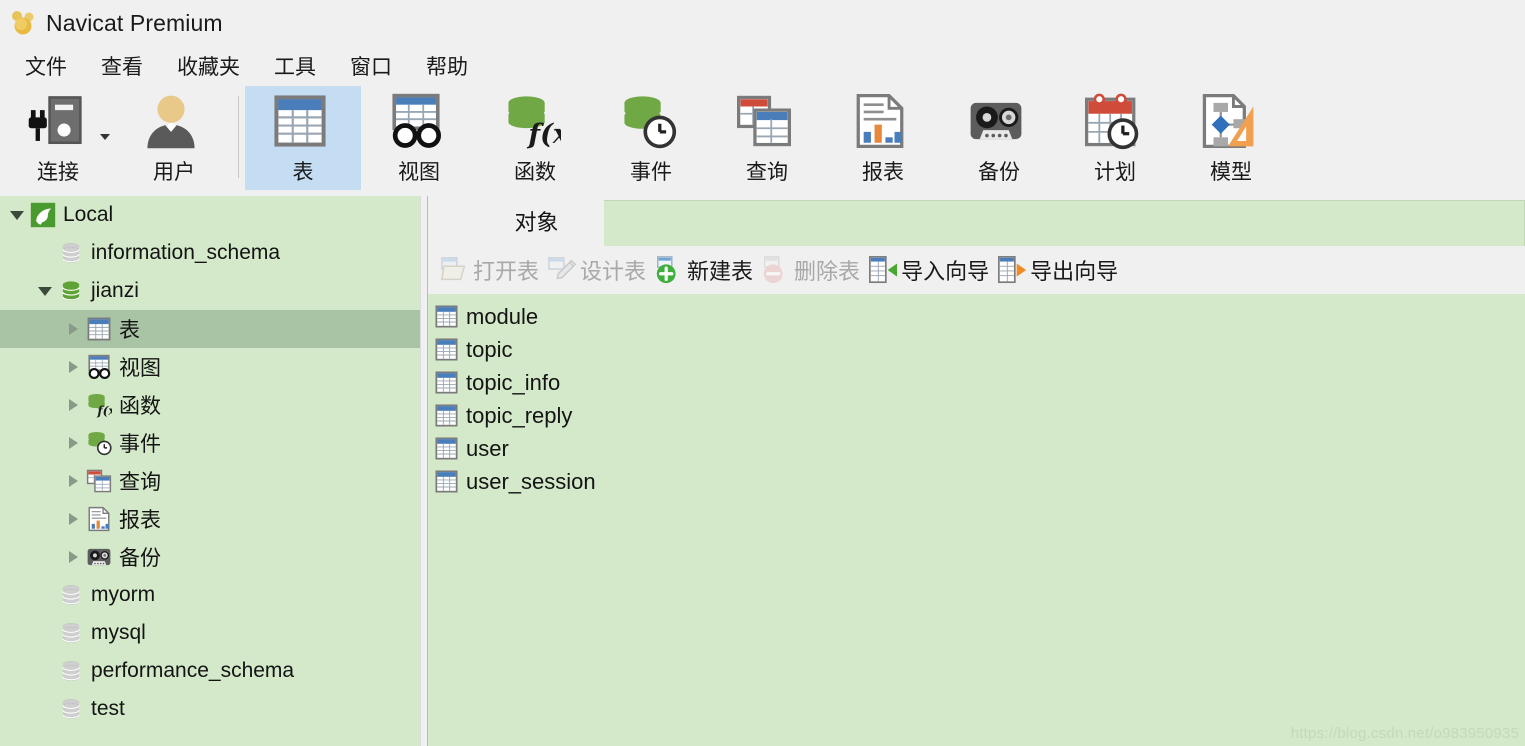  Describe the element at coordinates (210, 329) in the screenshot. I see `tree-item: 表` at that location.